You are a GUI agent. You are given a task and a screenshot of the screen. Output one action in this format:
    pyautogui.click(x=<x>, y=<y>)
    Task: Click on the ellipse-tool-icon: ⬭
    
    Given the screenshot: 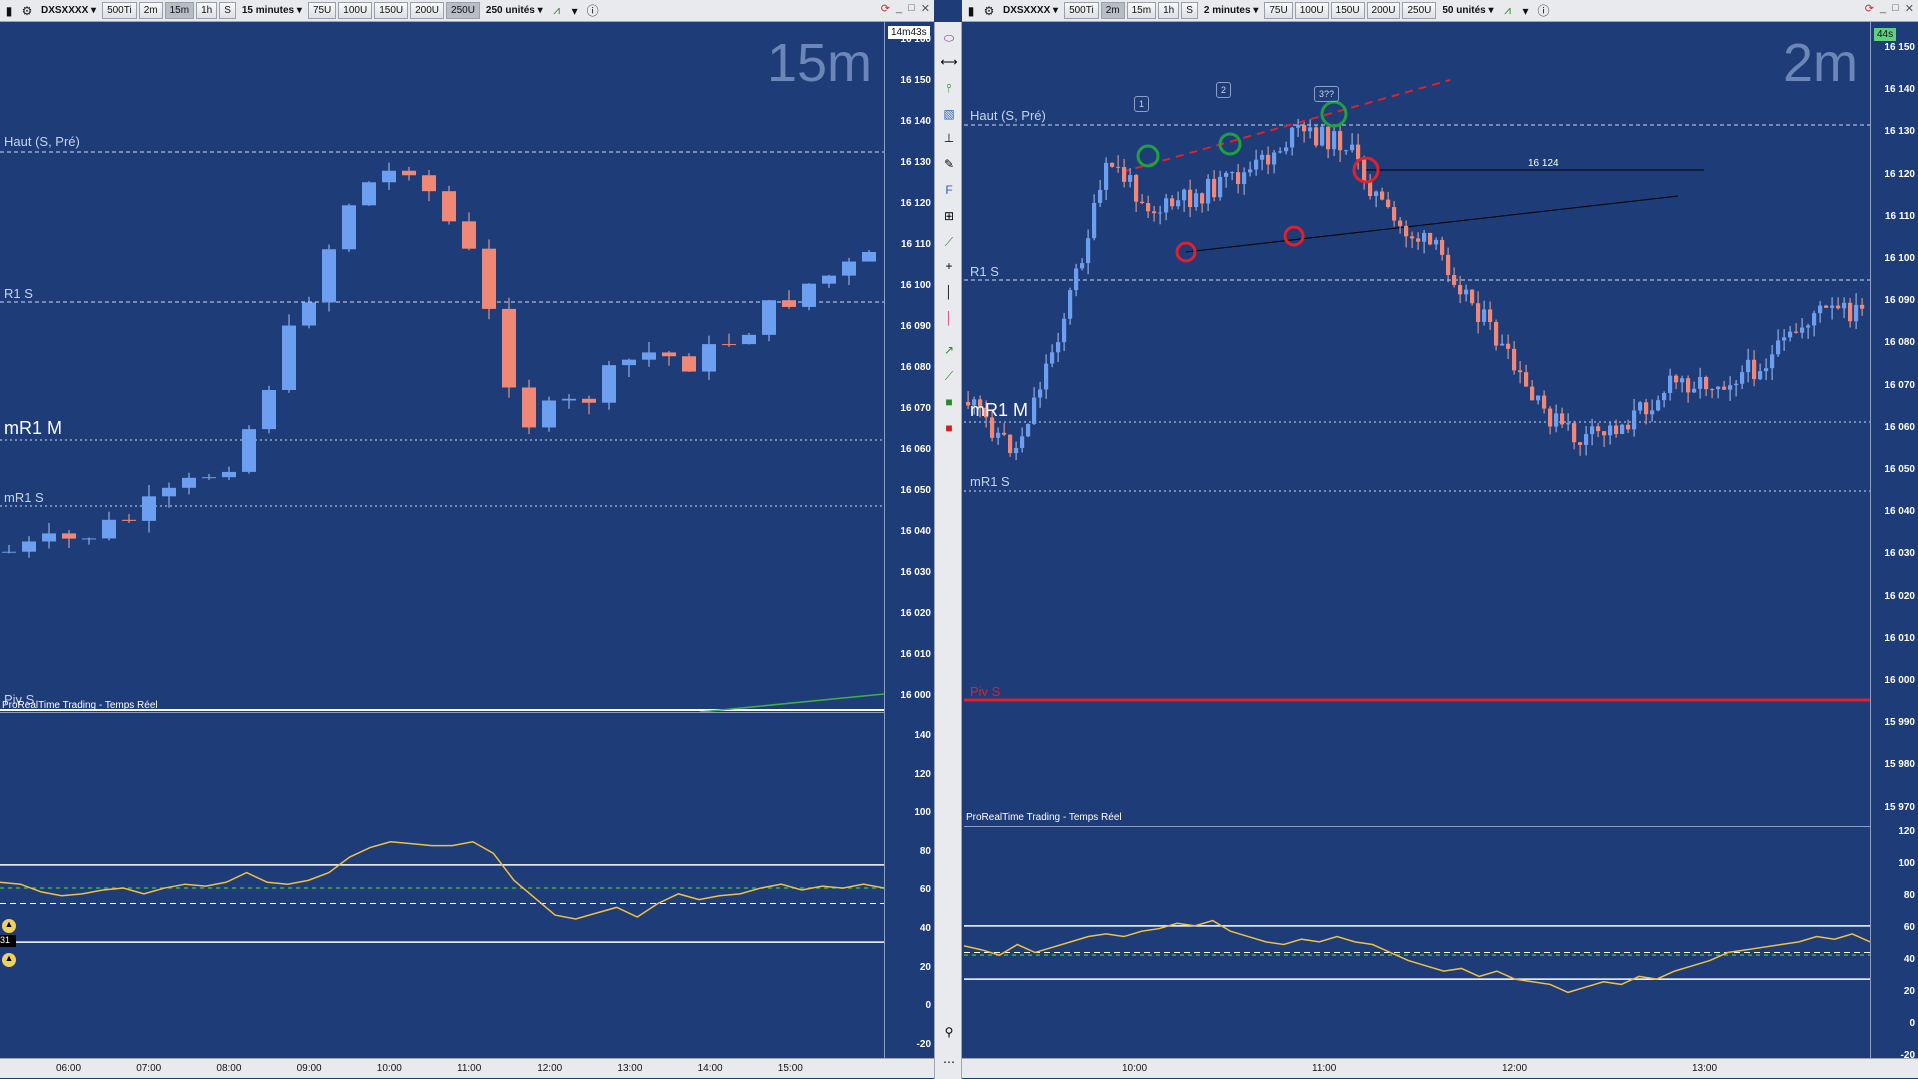 What is the action you would take?
    pyautogui.click(x=949, y=38)
    